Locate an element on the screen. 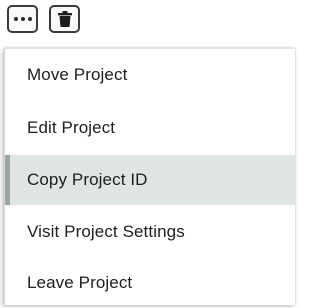 The height and width of the screenshot is (308, 320). menu-item-copy-project-id: Copy Project ID is located at coordinates (150, 180).